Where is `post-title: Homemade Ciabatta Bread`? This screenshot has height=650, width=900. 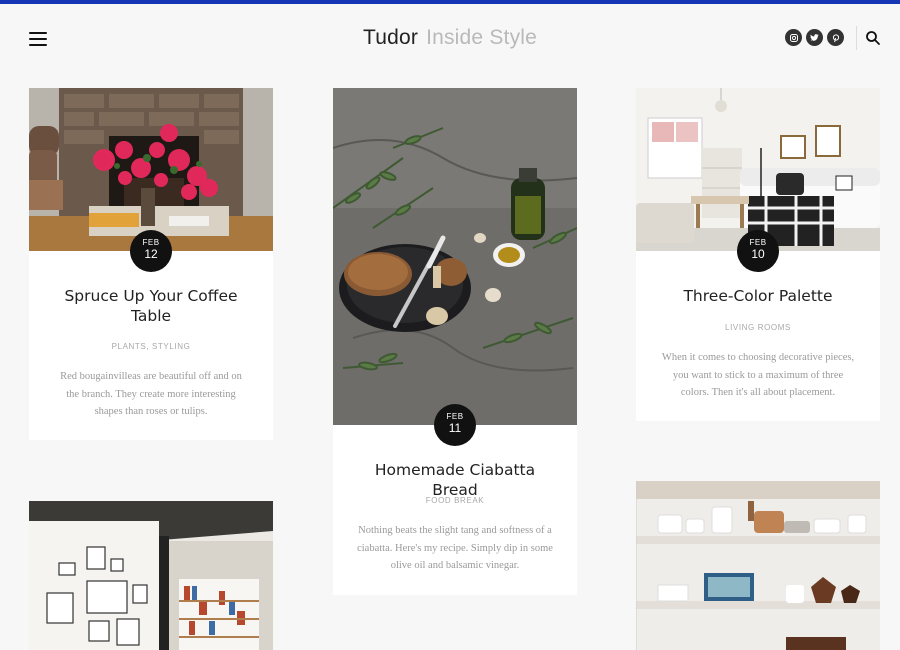 post-title: Homemade Ciabatta Bread is located at coordinates (455, 480).